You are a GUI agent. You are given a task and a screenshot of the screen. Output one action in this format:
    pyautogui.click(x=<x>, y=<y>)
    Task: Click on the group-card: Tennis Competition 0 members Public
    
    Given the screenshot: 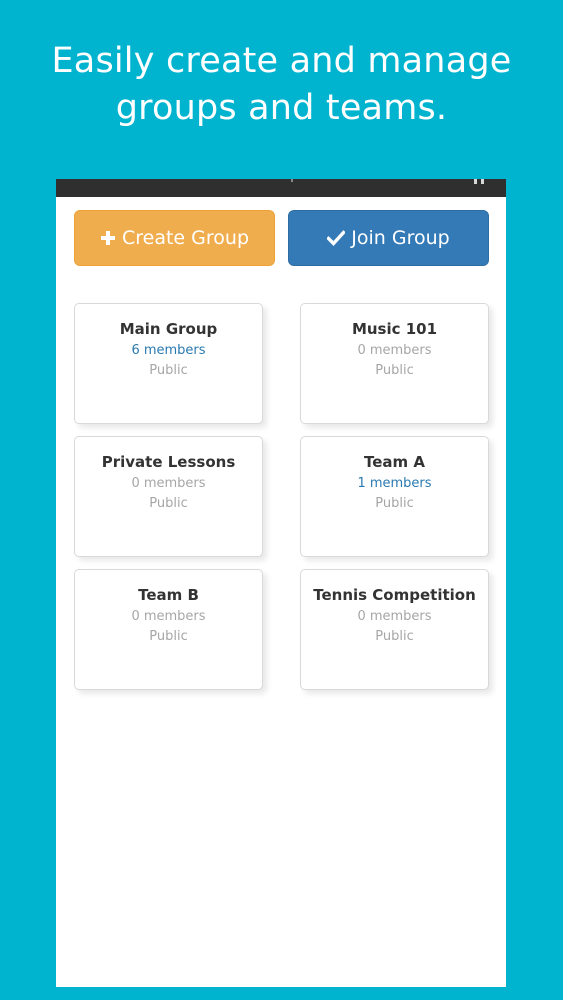 What is the action you would take?
    pyautogui.click(x=394, y=629)
    